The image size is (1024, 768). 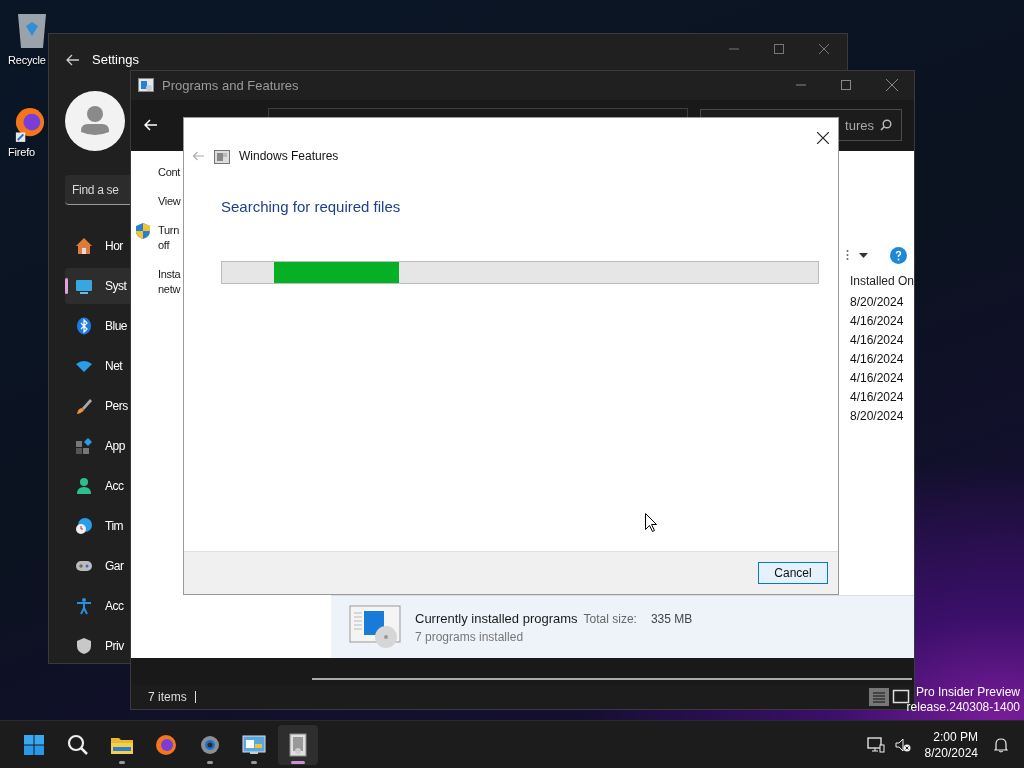 I want to click on search-field: Find a se, so click(x=97, y=190).